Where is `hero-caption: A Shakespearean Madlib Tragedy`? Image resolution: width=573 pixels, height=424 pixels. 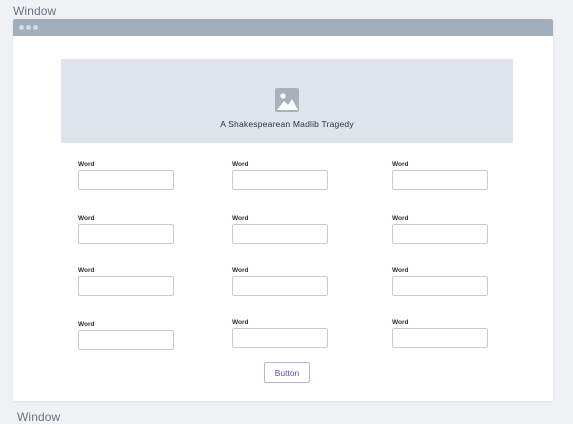 hero-caption: A Shakespearean Madlib Tragedy is located at coordinates (287, 124).